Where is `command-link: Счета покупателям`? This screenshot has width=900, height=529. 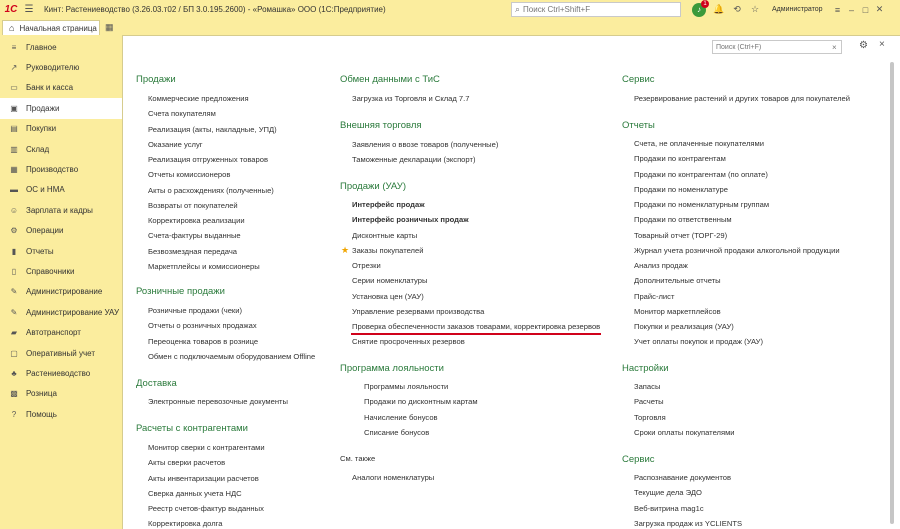
command-link: Счета покупателям is located at coordinates (182, 113).